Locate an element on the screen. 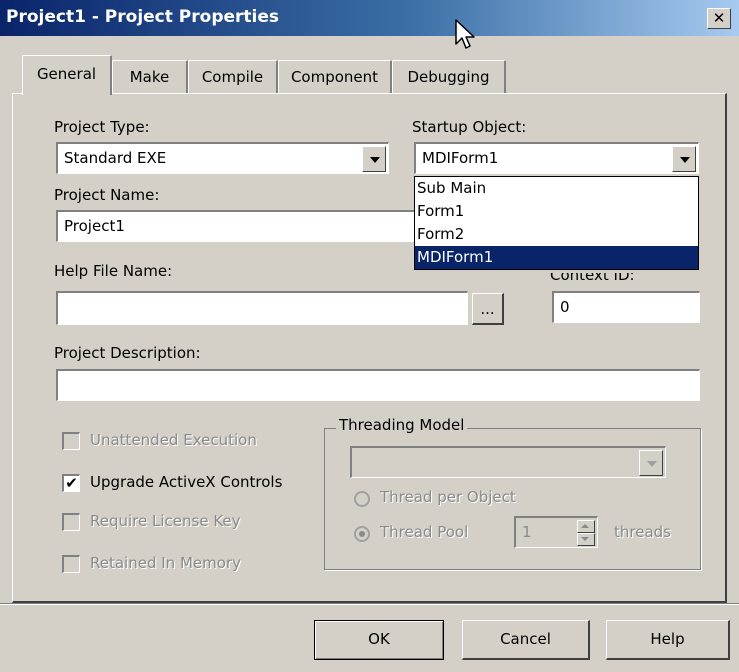  startup-object-list: Sub Main Form1 Form2 MDIForm1 is located at coordinates (556, 223).